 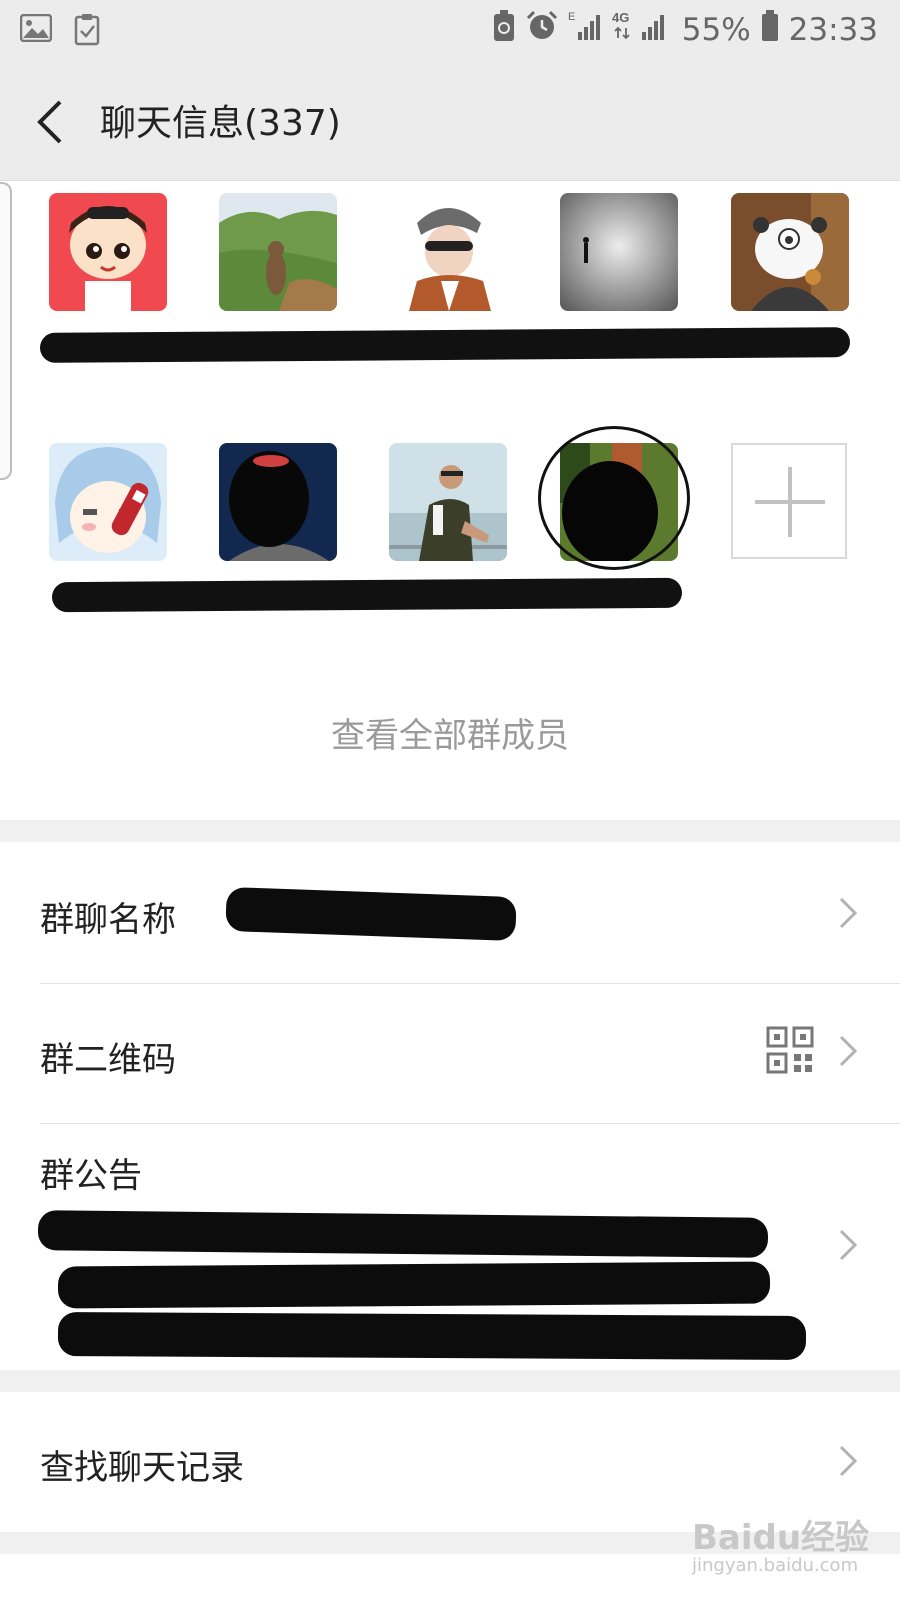 I want to click on watermark-brand: Baidu经验, so click(x=781, y=1538).